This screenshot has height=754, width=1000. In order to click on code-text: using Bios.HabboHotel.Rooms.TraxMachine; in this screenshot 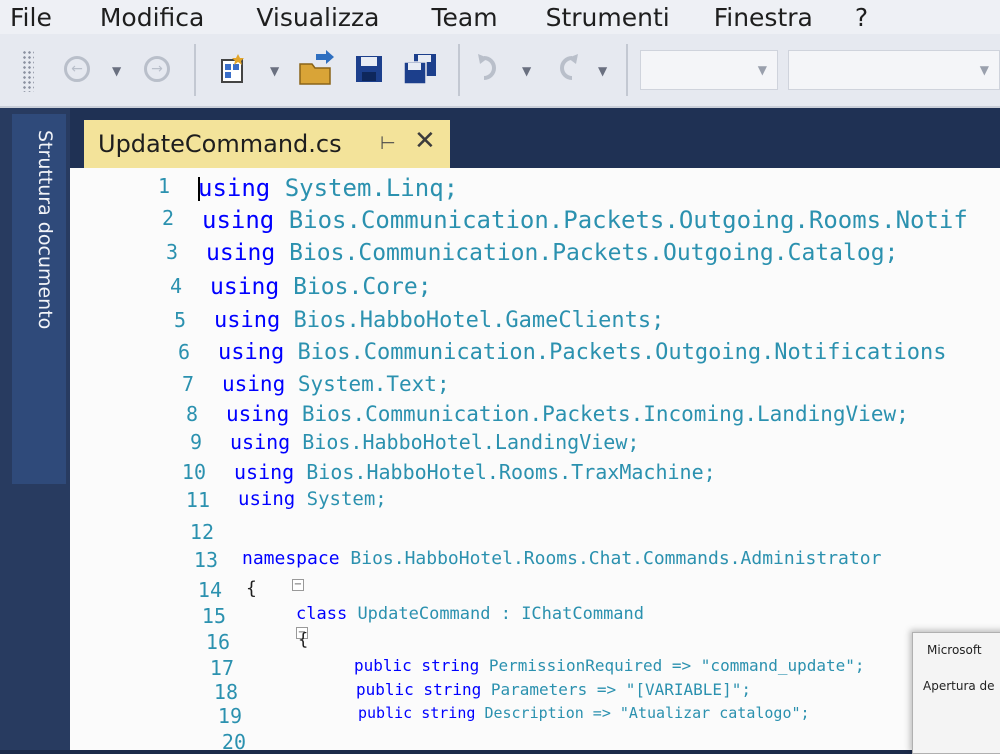, I will do `click(475, 472)`.